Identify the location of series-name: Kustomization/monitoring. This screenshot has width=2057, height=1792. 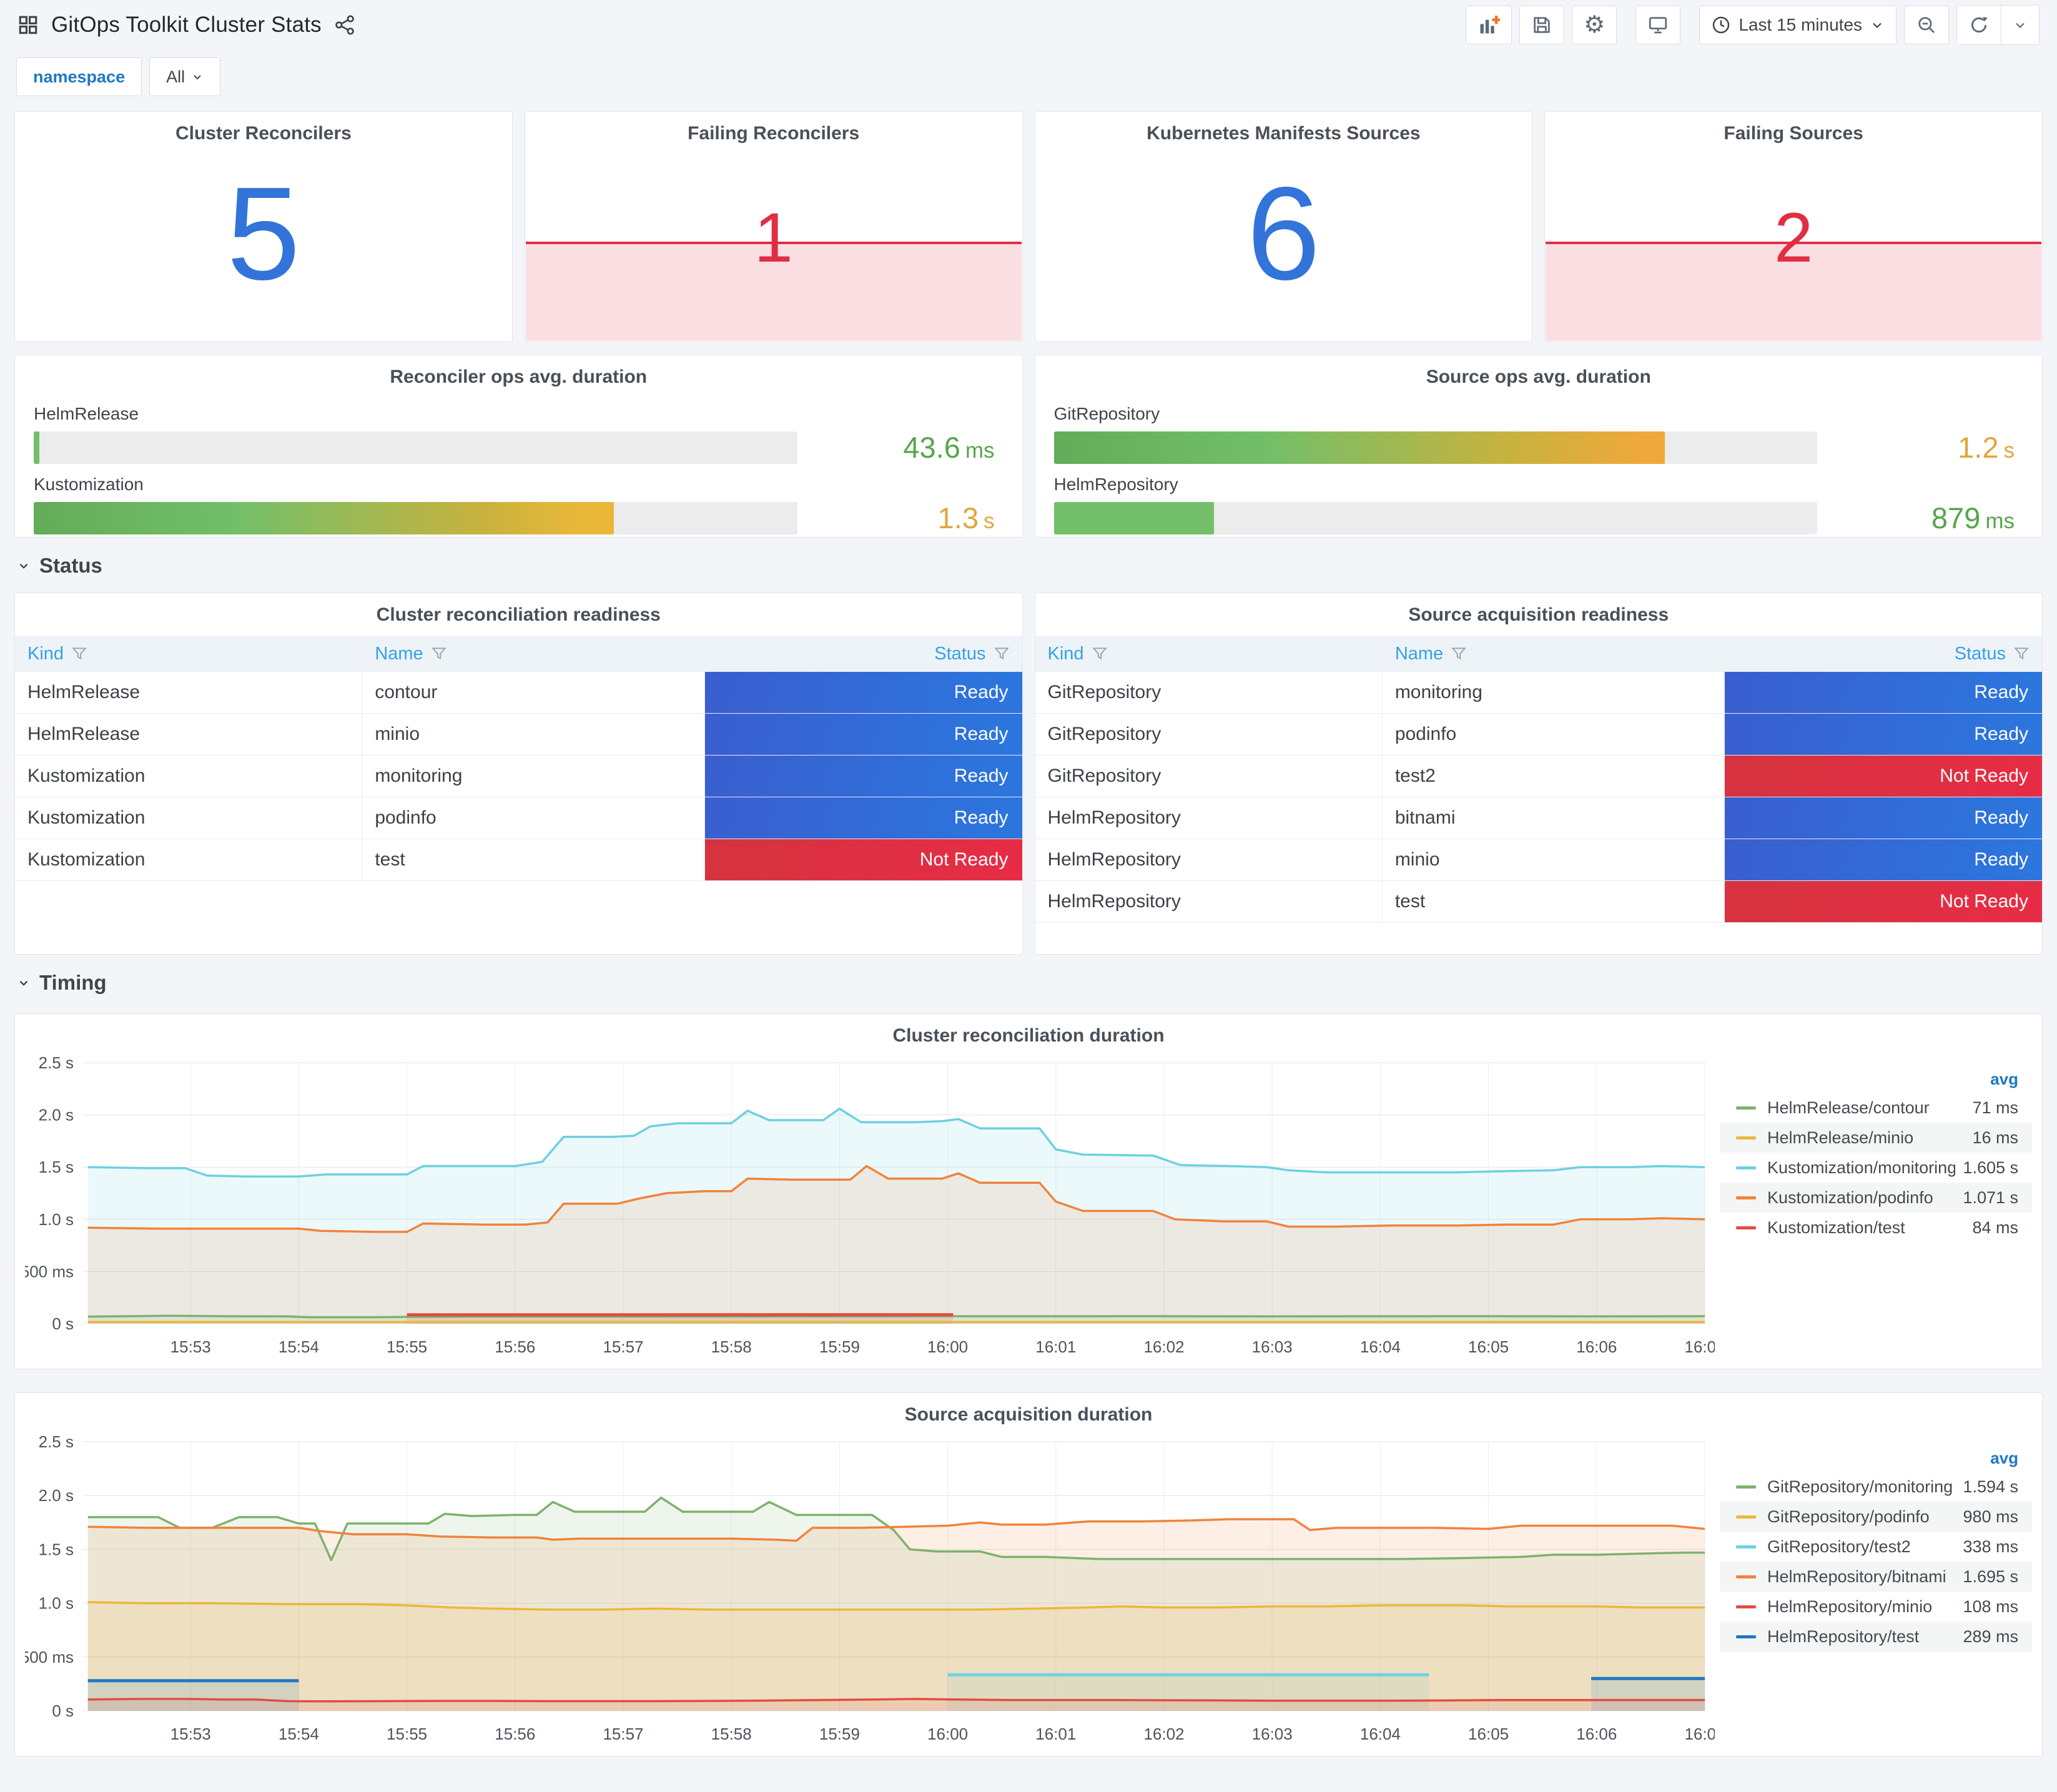
(1861, 1168).